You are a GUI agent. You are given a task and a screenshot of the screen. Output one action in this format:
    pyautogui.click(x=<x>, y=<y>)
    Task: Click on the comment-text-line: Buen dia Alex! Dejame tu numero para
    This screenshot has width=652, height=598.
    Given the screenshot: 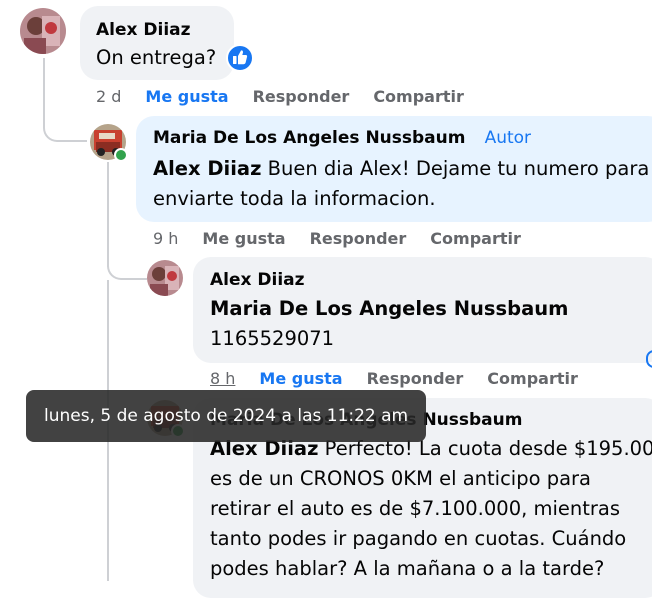 What is the action you would take?
    pyautogui.click(x=458, y=168)
    